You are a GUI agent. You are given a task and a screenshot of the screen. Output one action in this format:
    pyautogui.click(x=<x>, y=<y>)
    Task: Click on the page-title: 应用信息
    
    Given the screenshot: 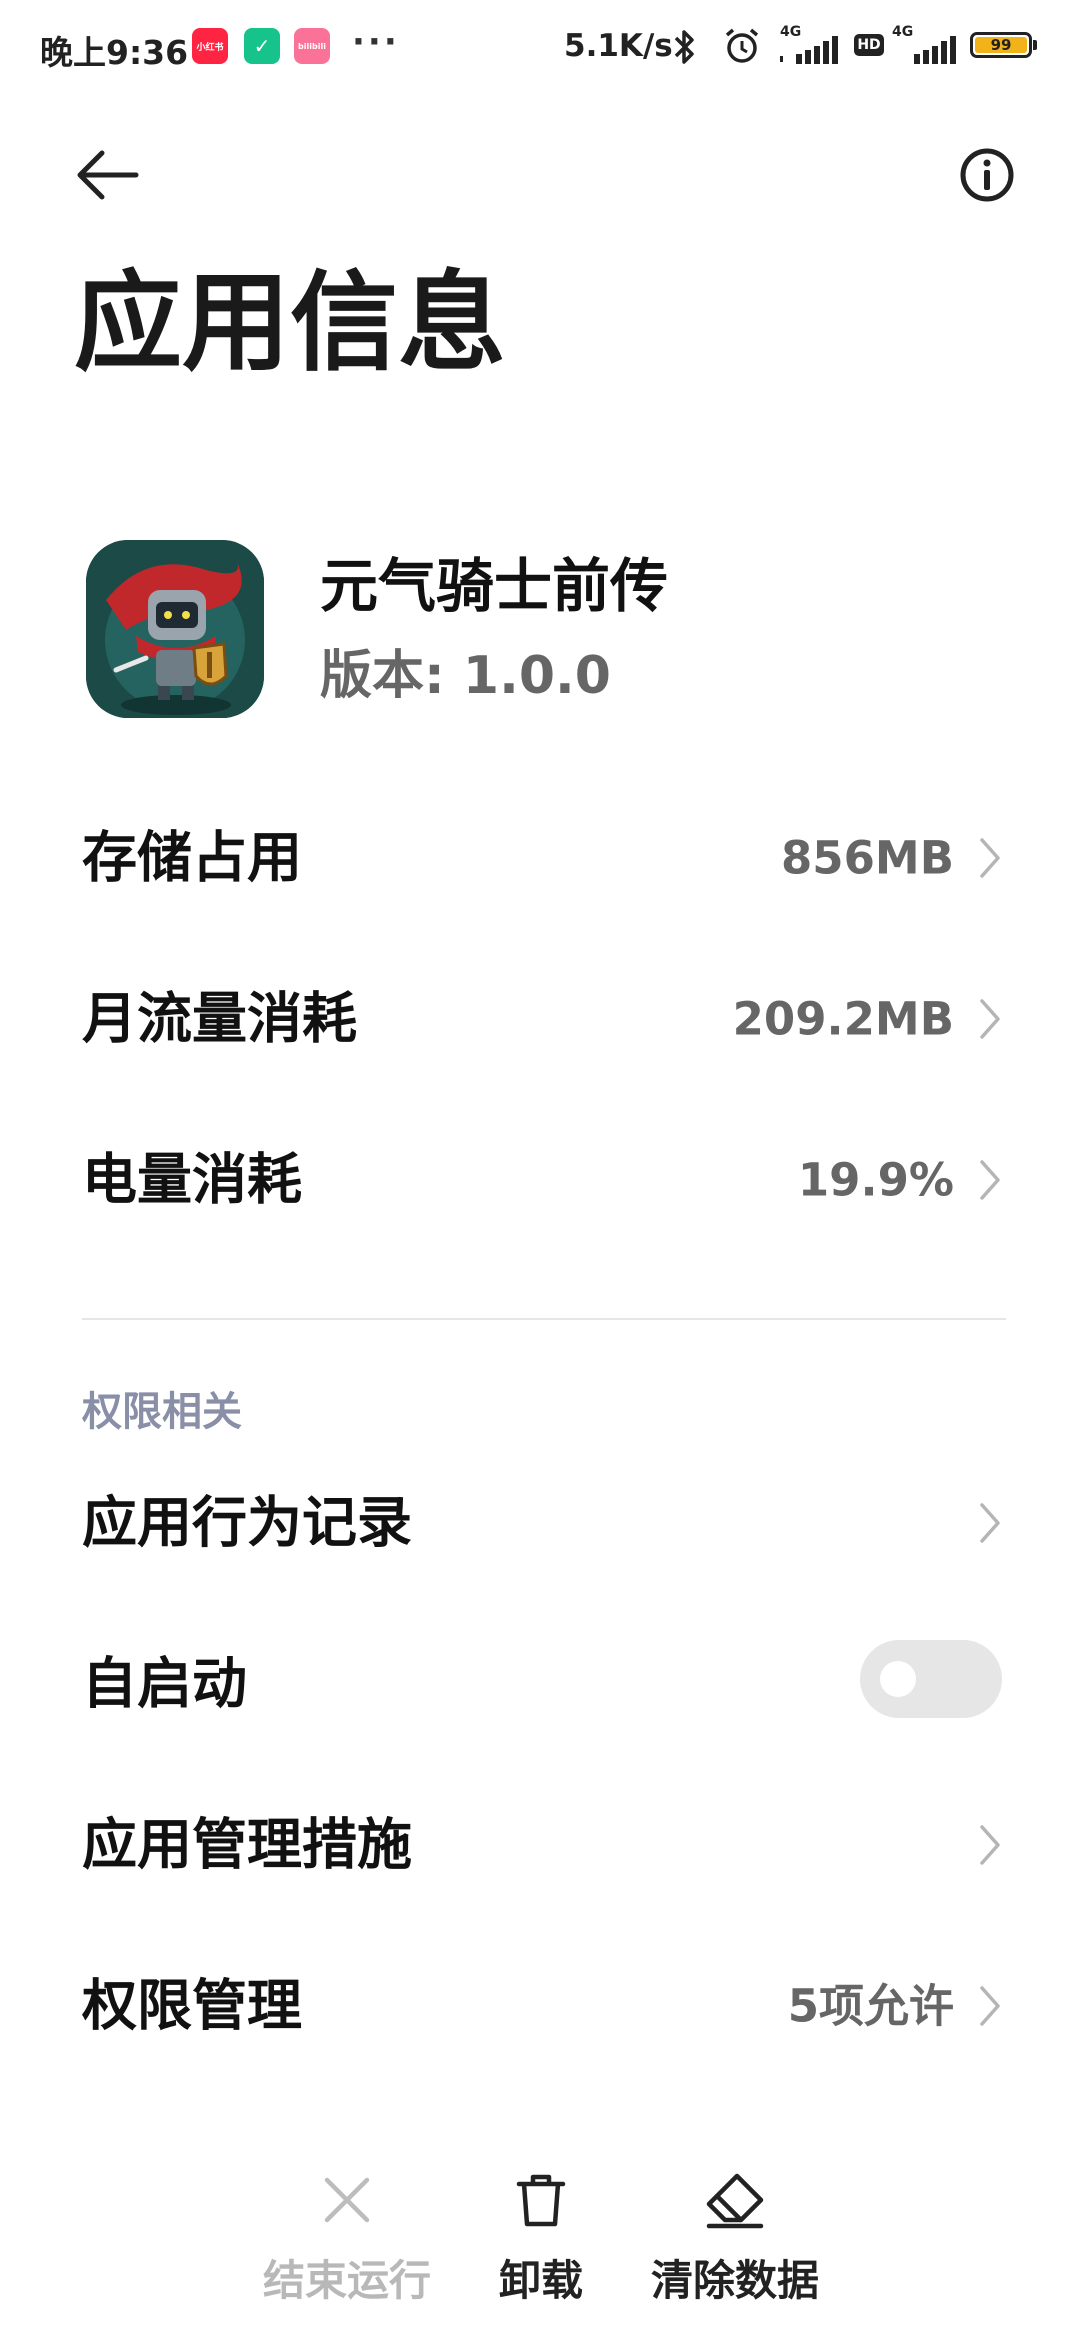 What is the action you would take?
    pyautogui.click(x=290, y=323)
    